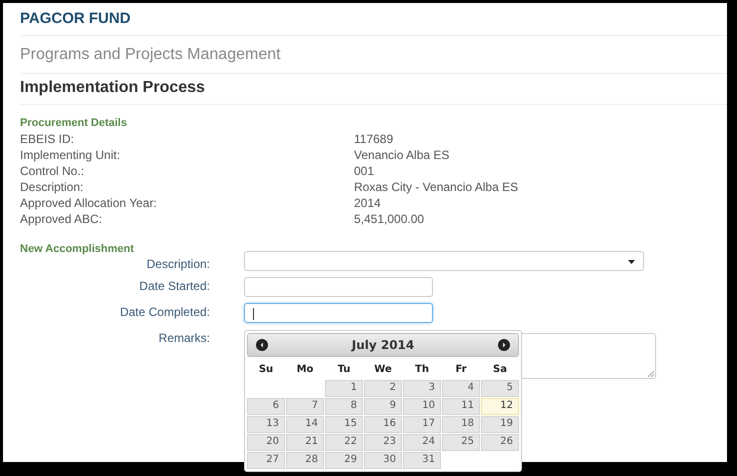  Describe the element at coordinates (373, 55) in the screenshot. I see `module-title: Programs and Projects Management` at that location.